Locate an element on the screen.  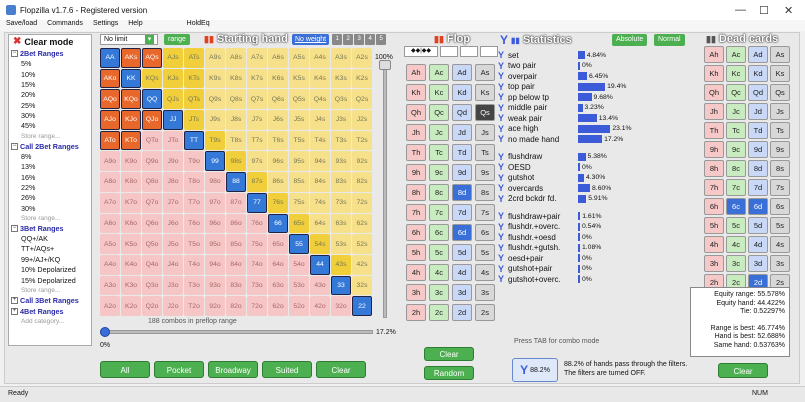
hand-cell: T2s is located at coordinates (362, 140).